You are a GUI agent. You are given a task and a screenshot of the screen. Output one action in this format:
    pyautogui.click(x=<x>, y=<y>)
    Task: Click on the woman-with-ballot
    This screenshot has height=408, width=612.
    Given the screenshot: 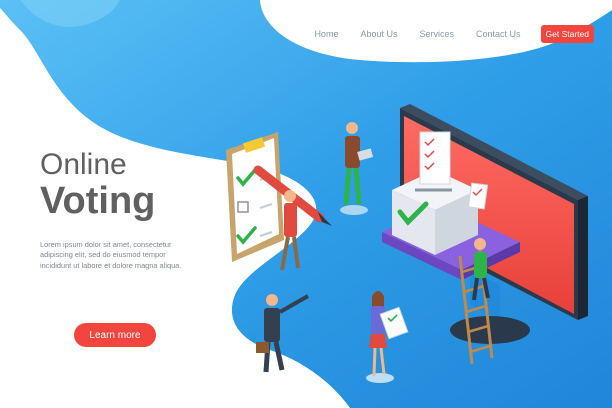 What is the action you would take?
    pyautogui.click(x=387, y=337)
    